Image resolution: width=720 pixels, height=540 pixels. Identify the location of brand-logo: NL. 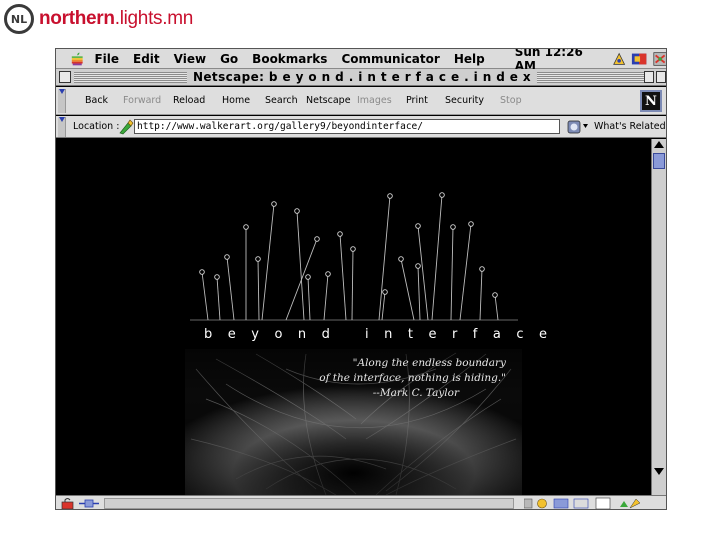
(19, 19).